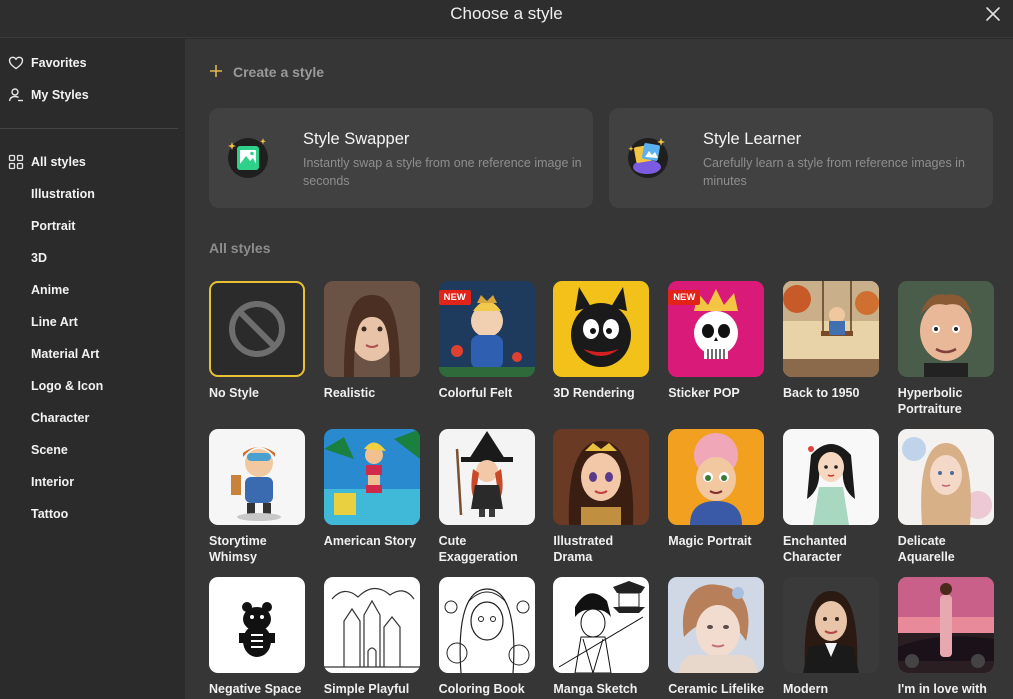 This screenshot has width=1013, height=699. I want to click on sidebar-item-all-styles: All styles, so click(92, 162).